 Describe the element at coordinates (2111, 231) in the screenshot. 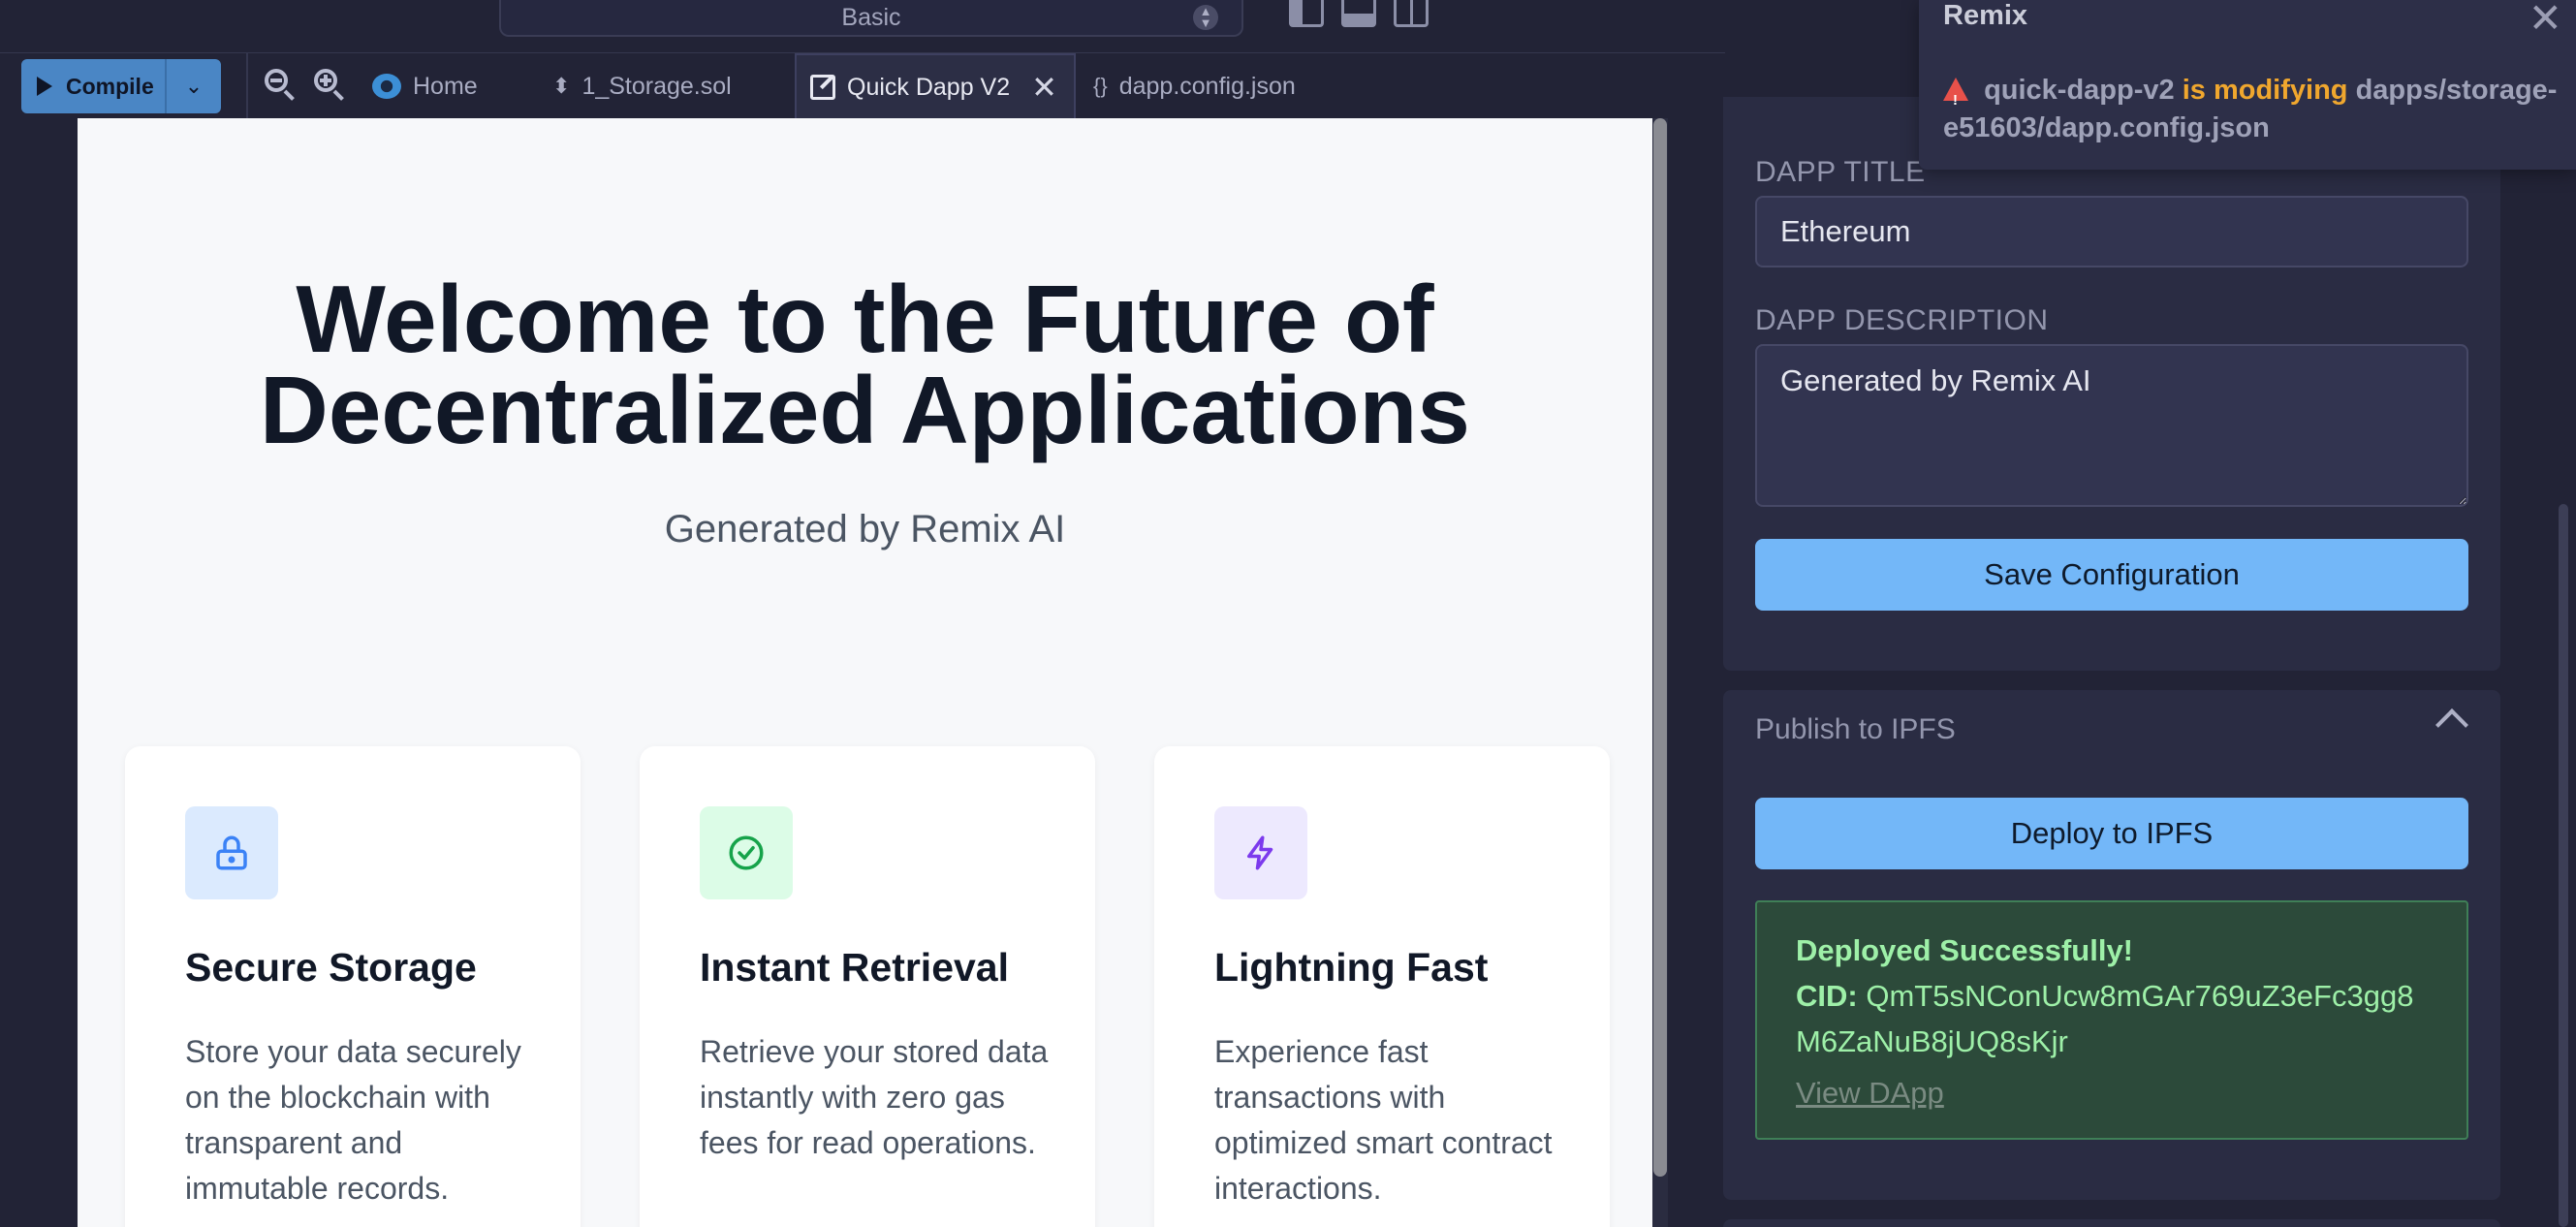

I see `dapp-title-input` at that location.